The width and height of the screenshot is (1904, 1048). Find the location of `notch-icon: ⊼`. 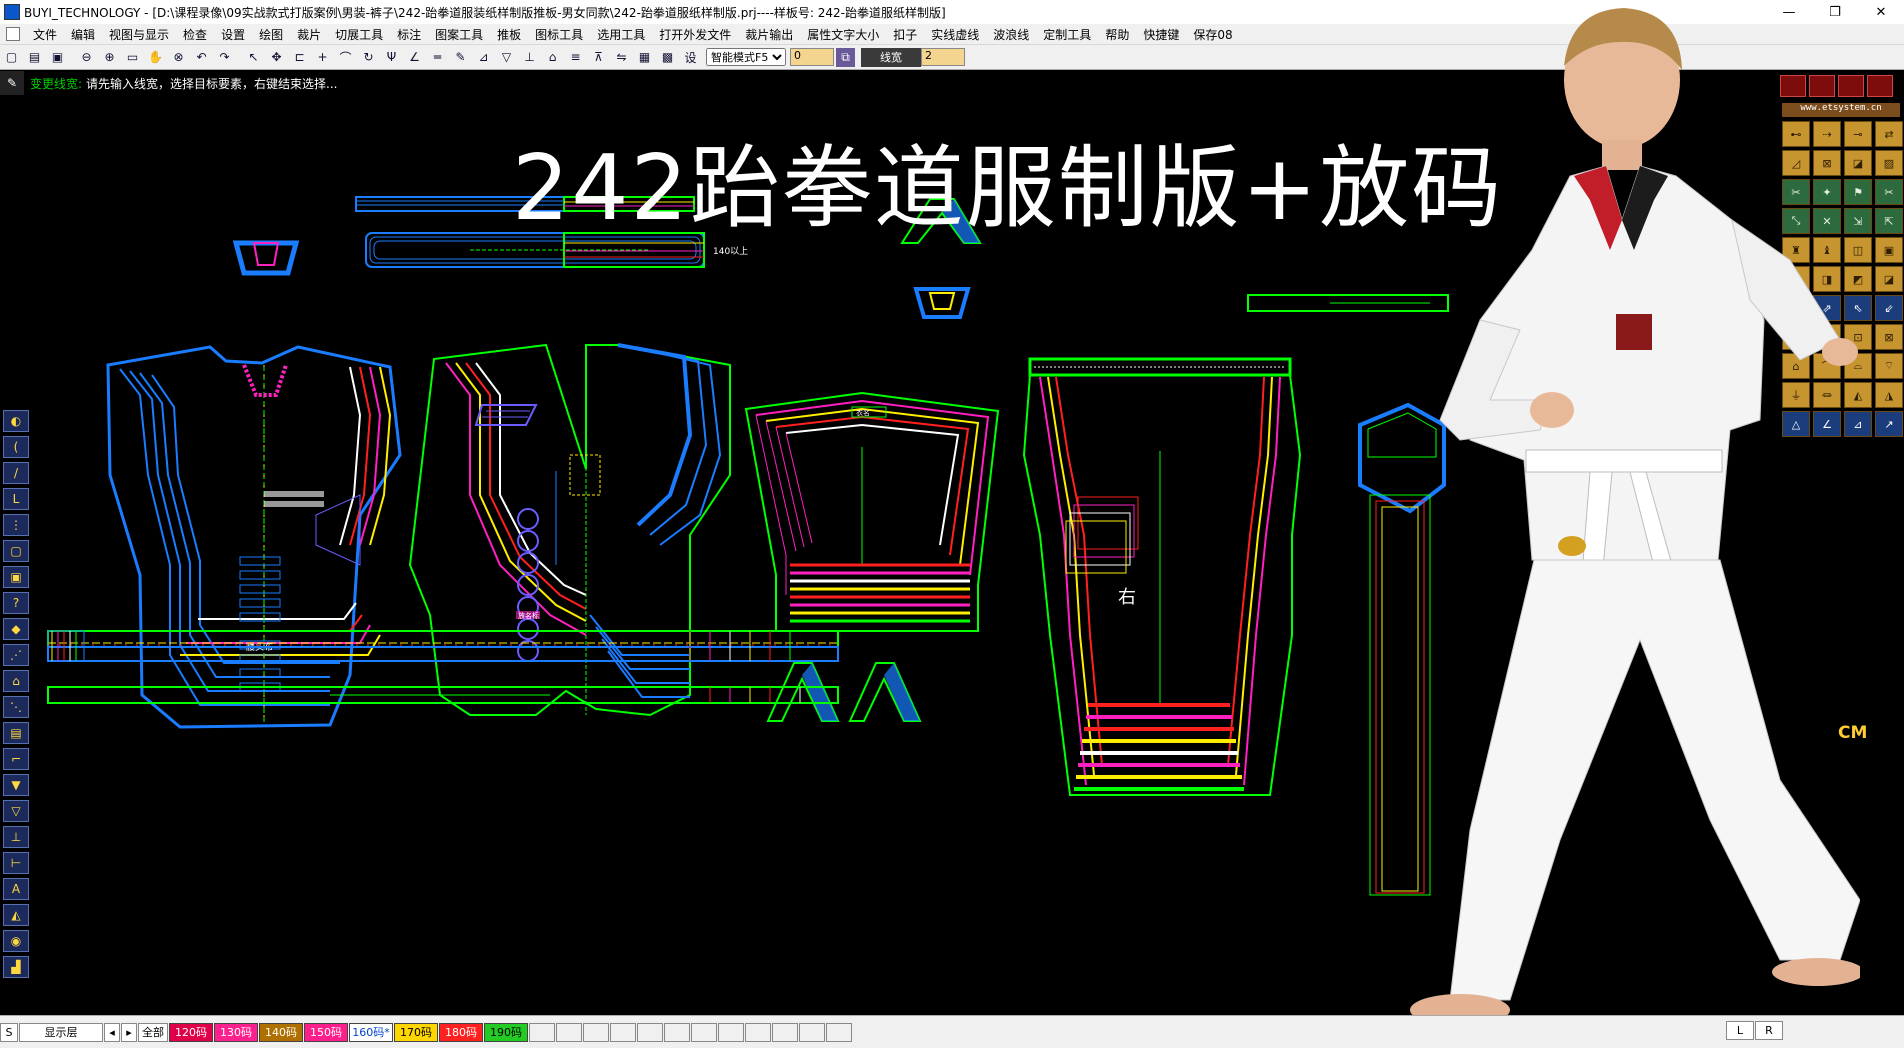

notch-icon: ⊼ is located at coordinates (598, 57).